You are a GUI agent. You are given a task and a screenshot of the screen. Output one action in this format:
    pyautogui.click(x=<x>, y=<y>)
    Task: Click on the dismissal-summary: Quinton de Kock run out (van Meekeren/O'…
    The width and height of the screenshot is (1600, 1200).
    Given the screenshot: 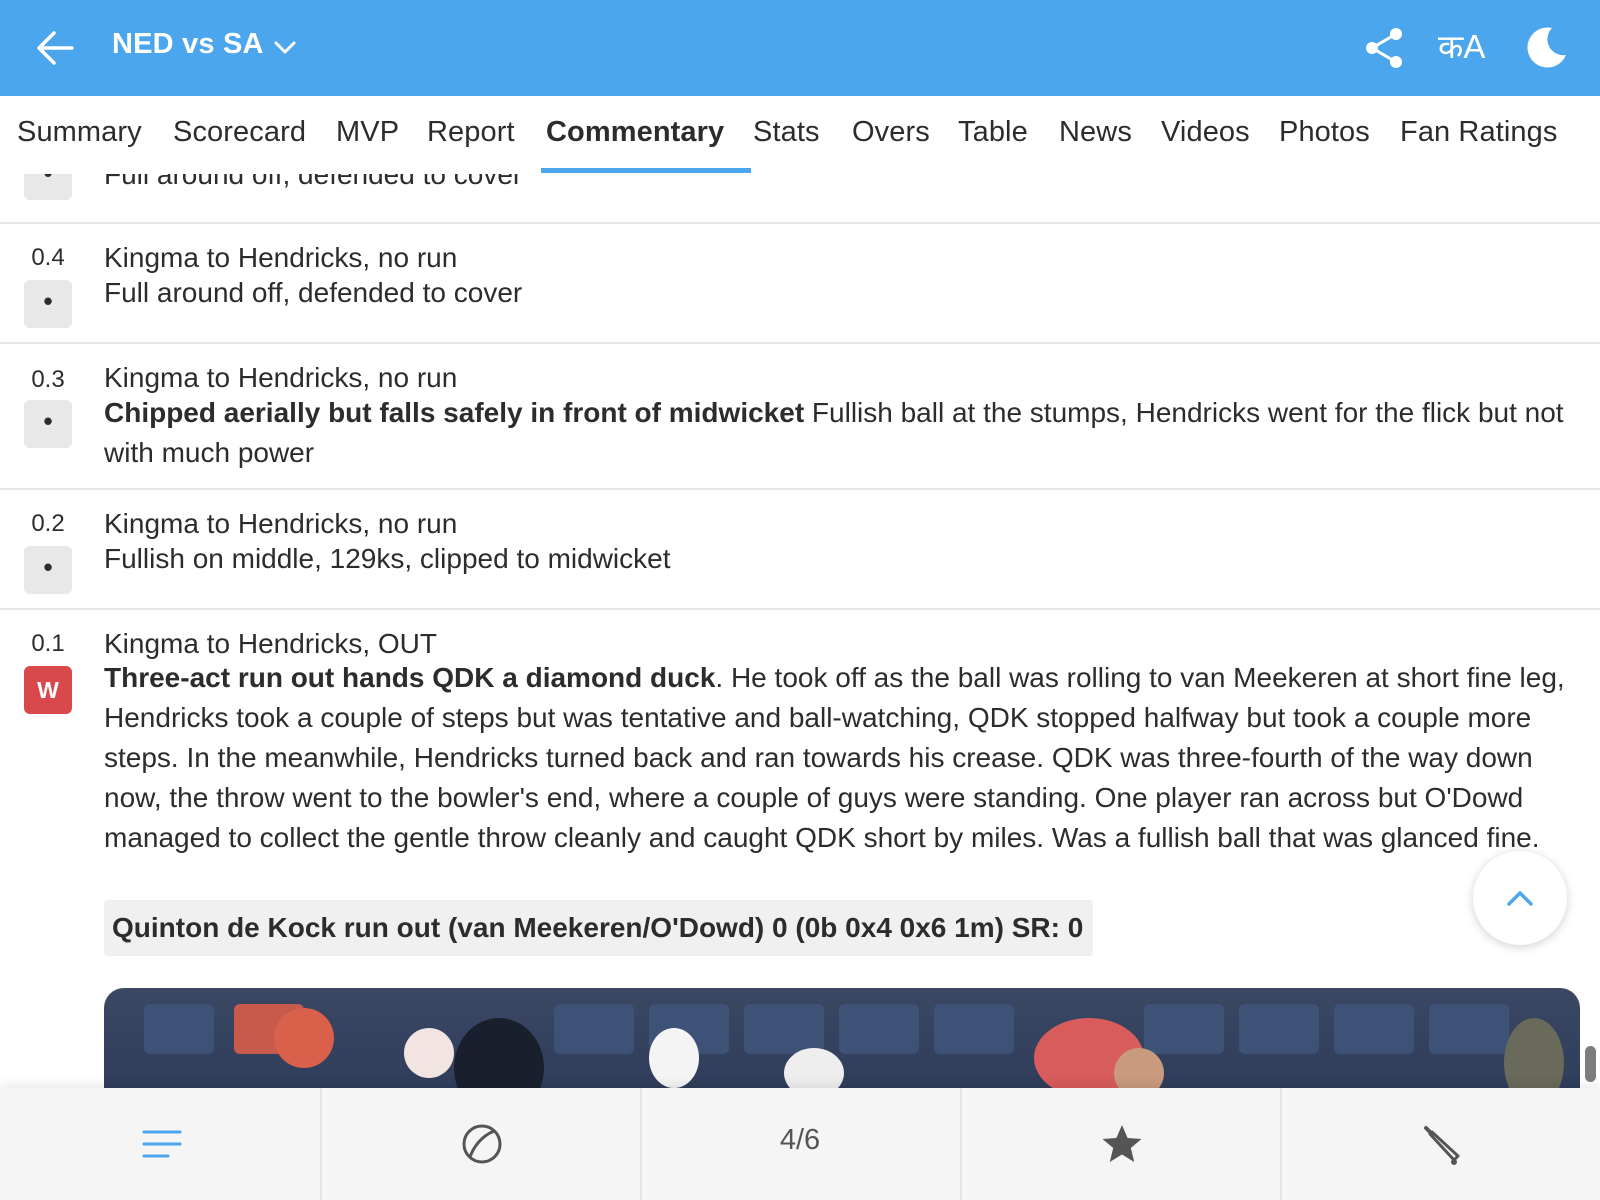 What is the action you would take?
    pyautogui.click(x=599, y=928)
    